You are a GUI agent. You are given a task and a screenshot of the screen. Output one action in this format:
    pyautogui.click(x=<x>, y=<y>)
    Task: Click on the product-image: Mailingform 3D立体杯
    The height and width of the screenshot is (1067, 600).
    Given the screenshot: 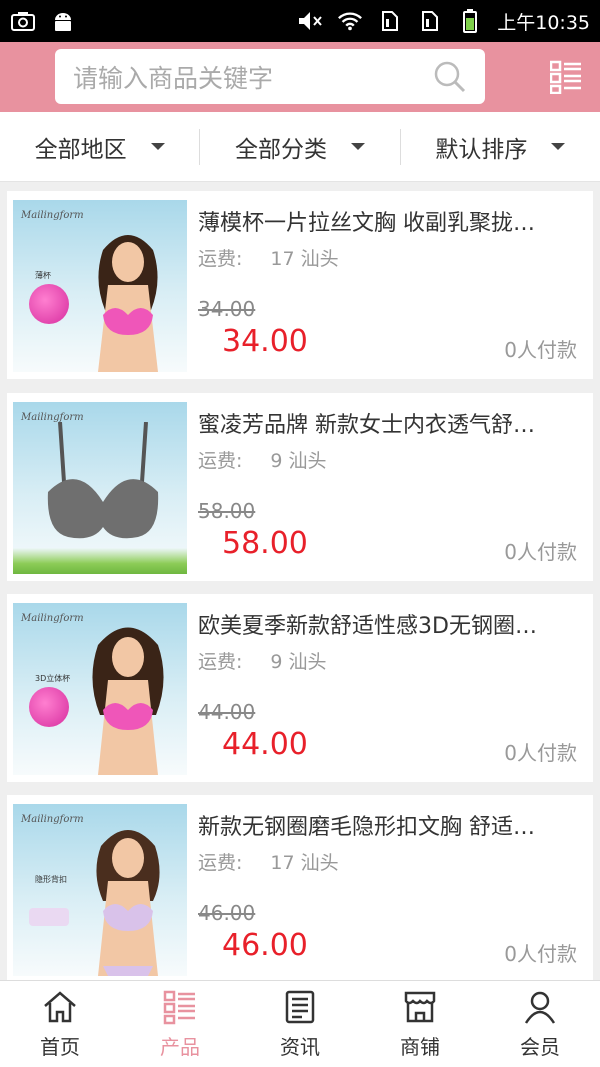 What is the action you would take?
    pyautogui.click(x=100, y=689)
    